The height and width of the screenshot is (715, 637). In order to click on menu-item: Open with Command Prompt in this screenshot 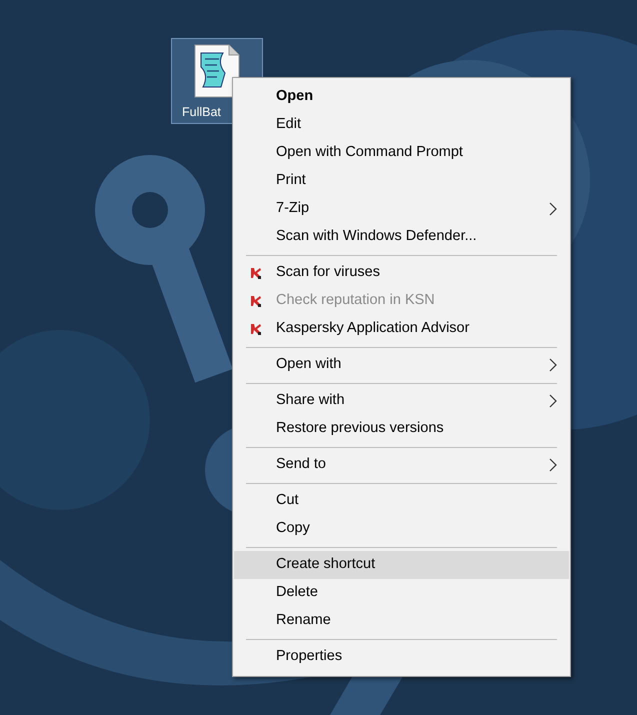, I will do `click(401, 153)`.